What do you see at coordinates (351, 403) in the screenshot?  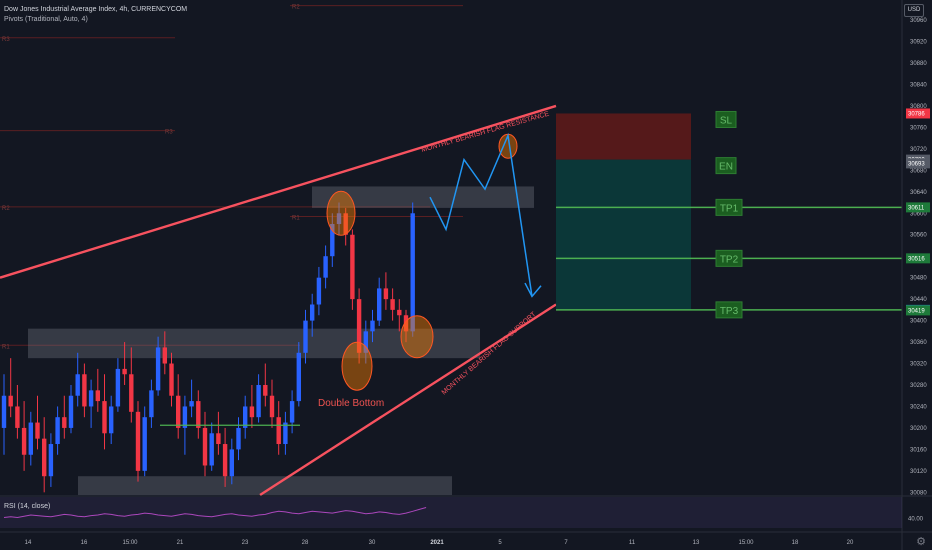 I see `double-bottom-label: Double Bottom` at bounding box center [351, 403].